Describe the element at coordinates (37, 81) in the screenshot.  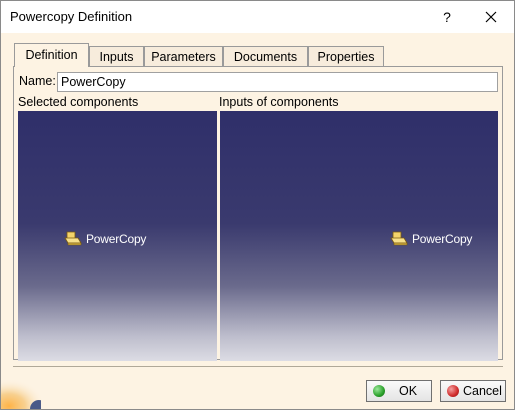
I see `name-label: Name:` at that location.